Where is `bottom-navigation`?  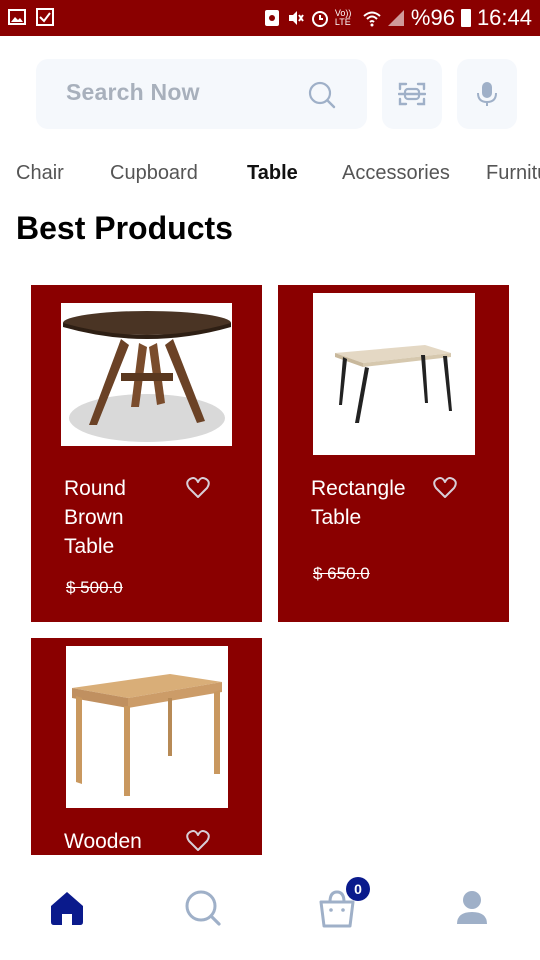 bottom-navigation is located at coordinates (270, 908).